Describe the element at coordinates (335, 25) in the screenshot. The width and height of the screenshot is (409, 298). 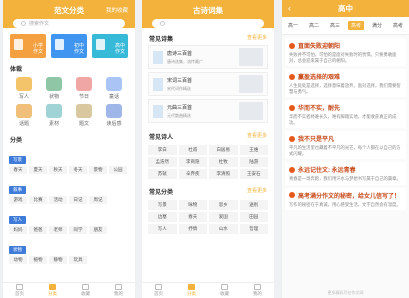
I see `grade-tab: 高三` at that location.